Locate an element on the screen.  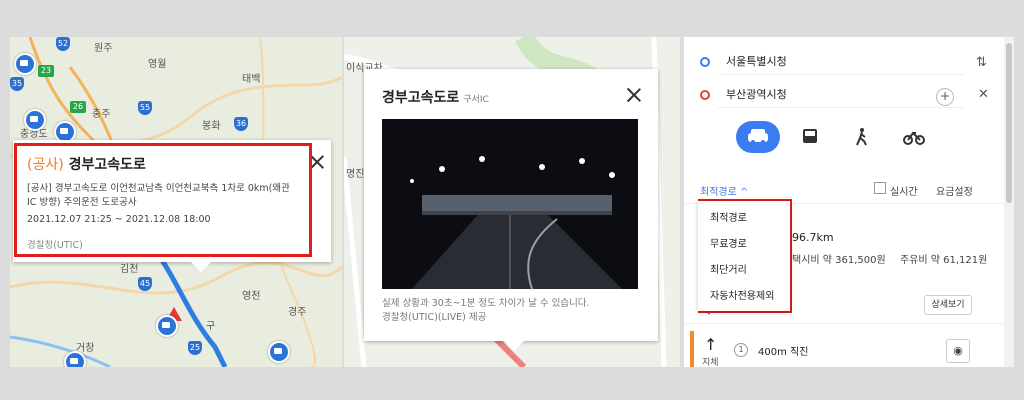
add-waypoint-icon: + is located at coordinates (945, 97).